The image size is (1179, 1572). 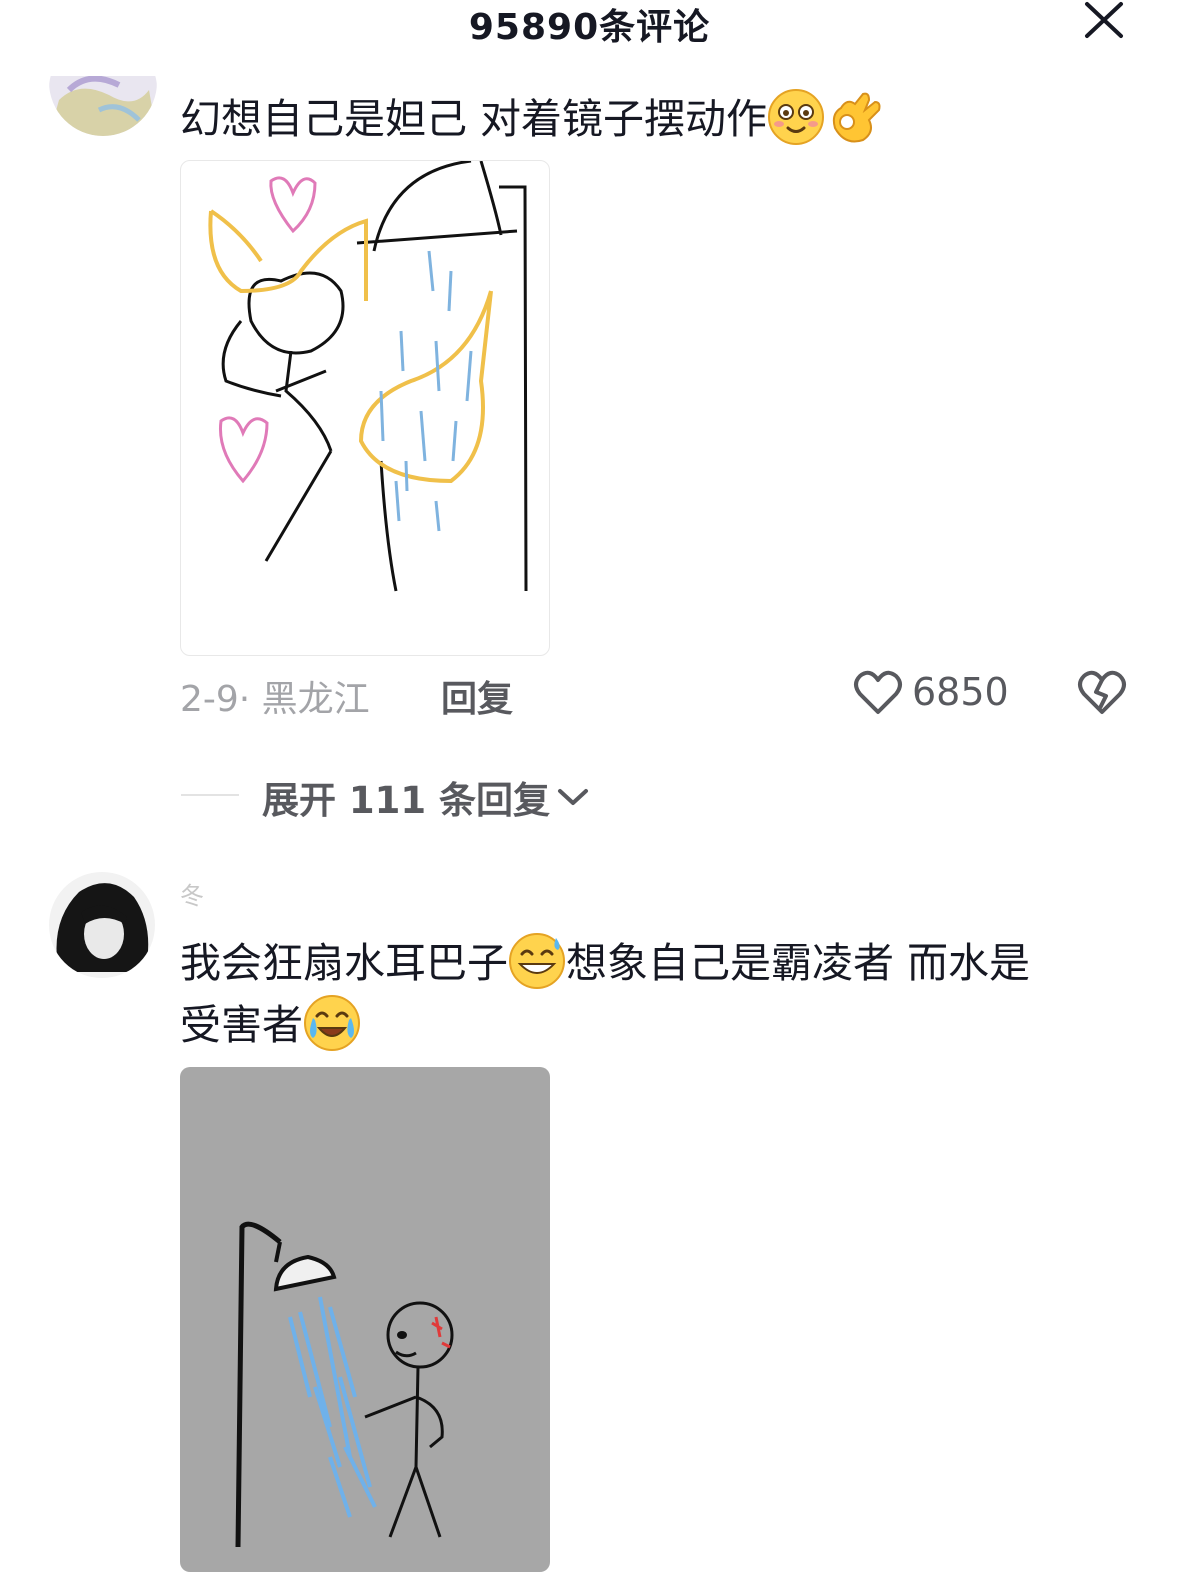 I want to click on username: 冬, so click(x=192, y=893).